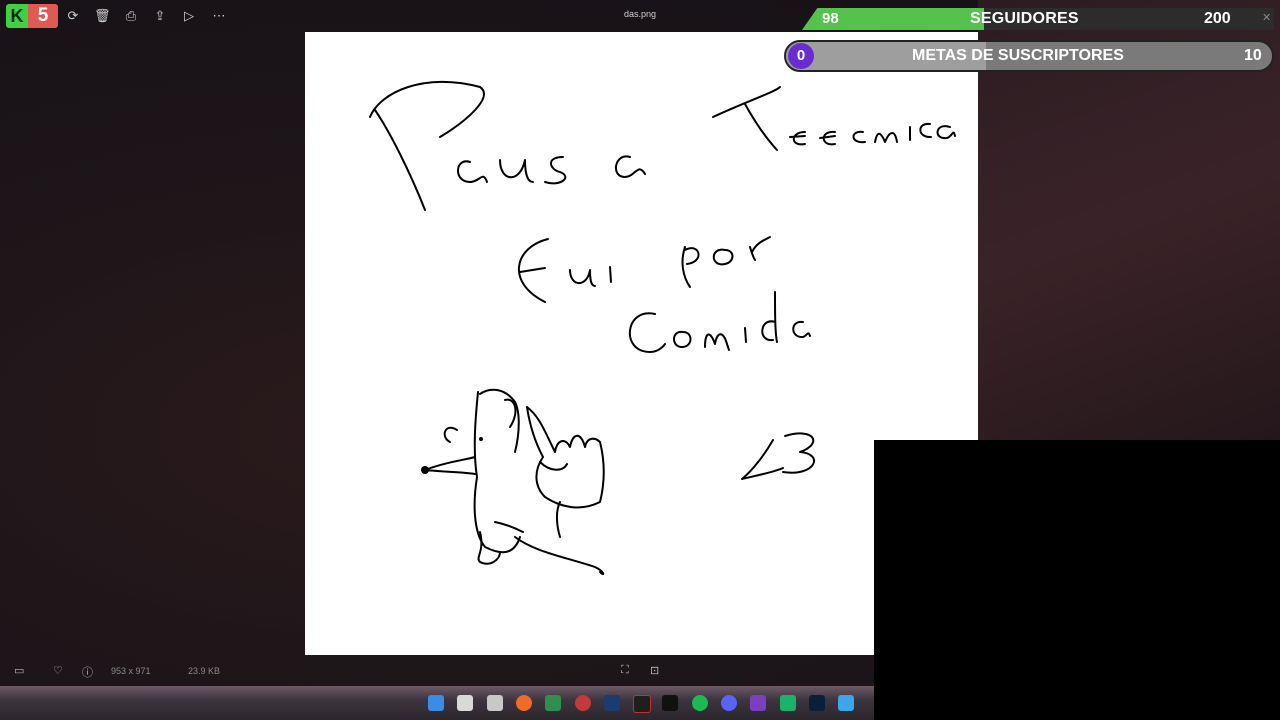  Describe the element at coordinates (642, 704) in the screenshot. I see `video-editor-icon` at that location.